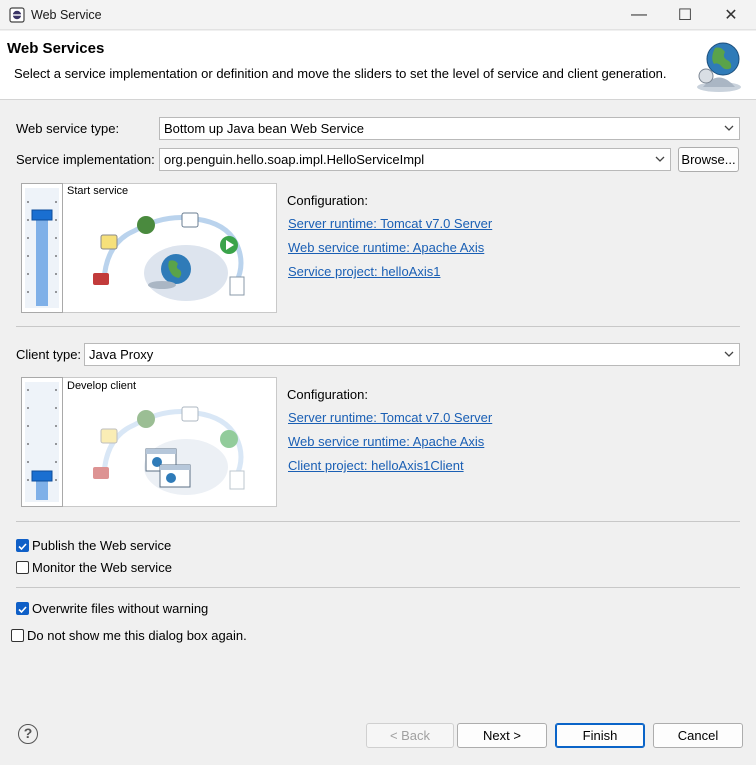 The image size is (756, 765). I want to click on service-stage-label: Start service, so click(98, 191).